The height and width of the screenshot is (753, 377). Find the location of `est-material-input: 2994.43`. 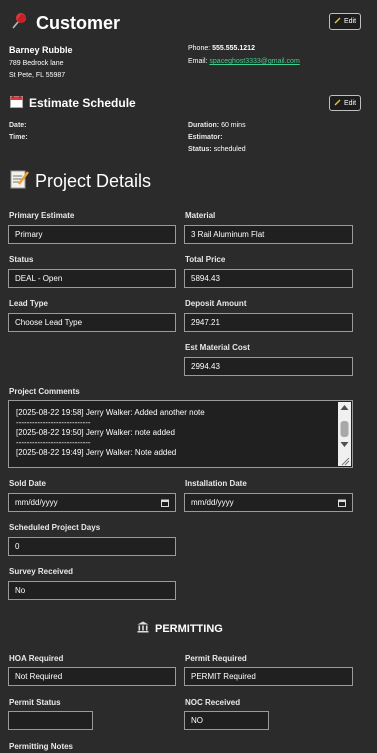

est-material-input: 2994.43 is located at coordinates (268, 366).